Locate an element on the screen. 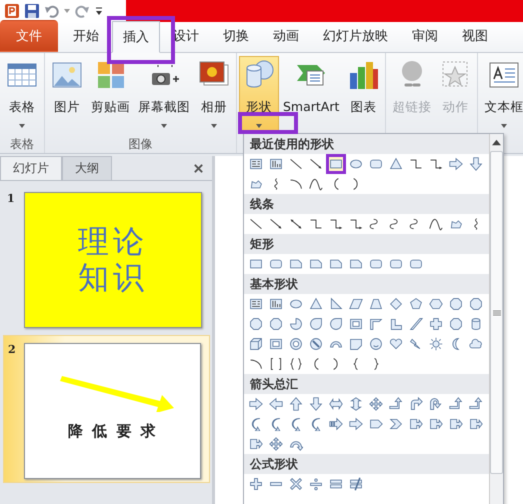 The image size is (523, 504). save-icon is located at coordinates (32, 11).